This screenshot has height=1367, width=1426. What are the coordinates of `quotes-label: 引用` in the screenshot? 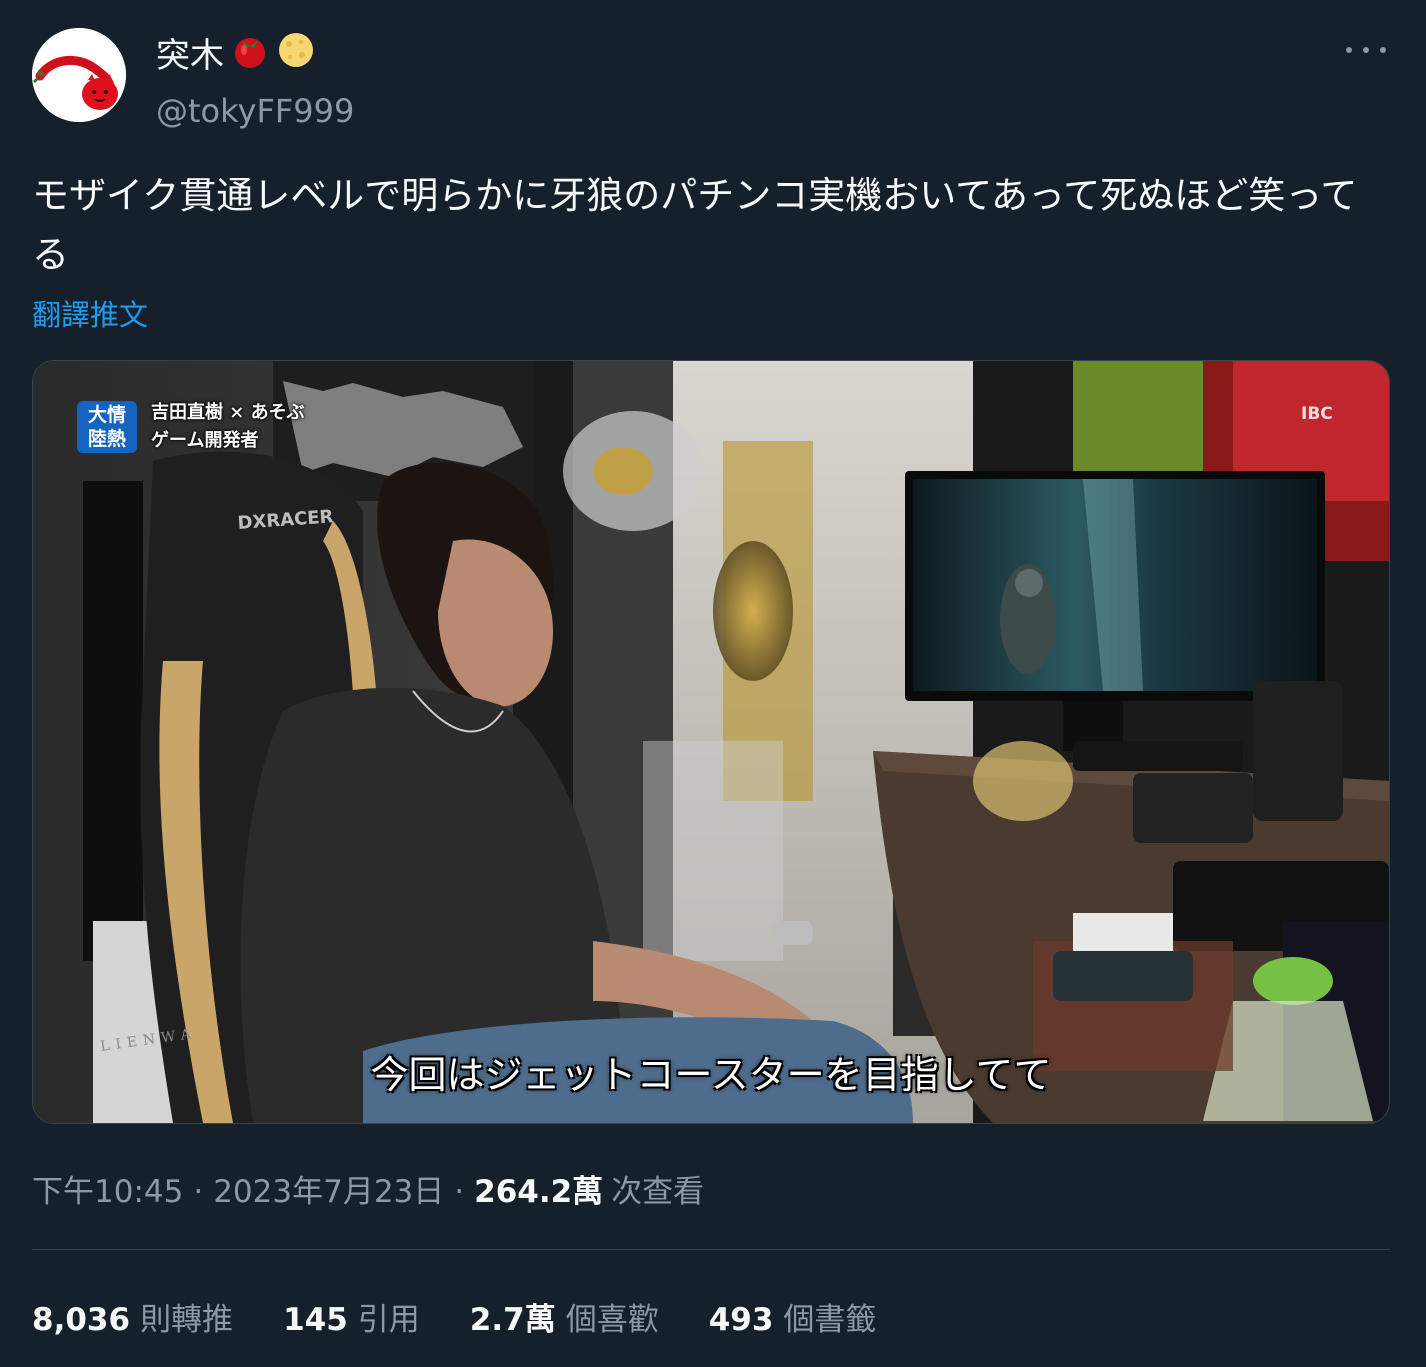 It's located at (388, 1320).